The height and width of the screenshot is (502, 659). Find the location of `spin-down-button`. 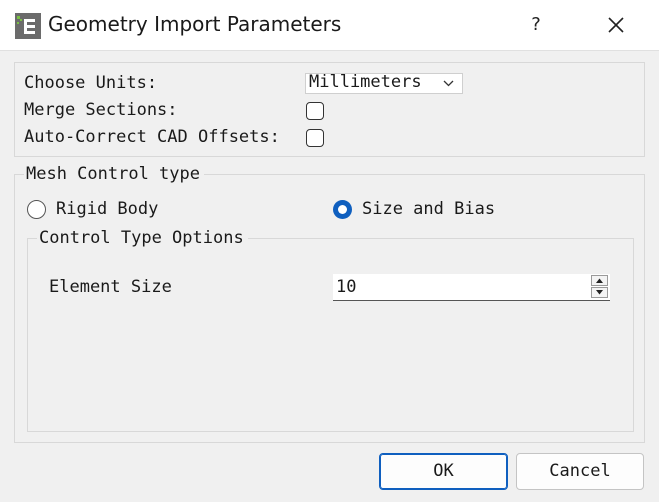

spin-down-button is located at coordinates (599, 292).